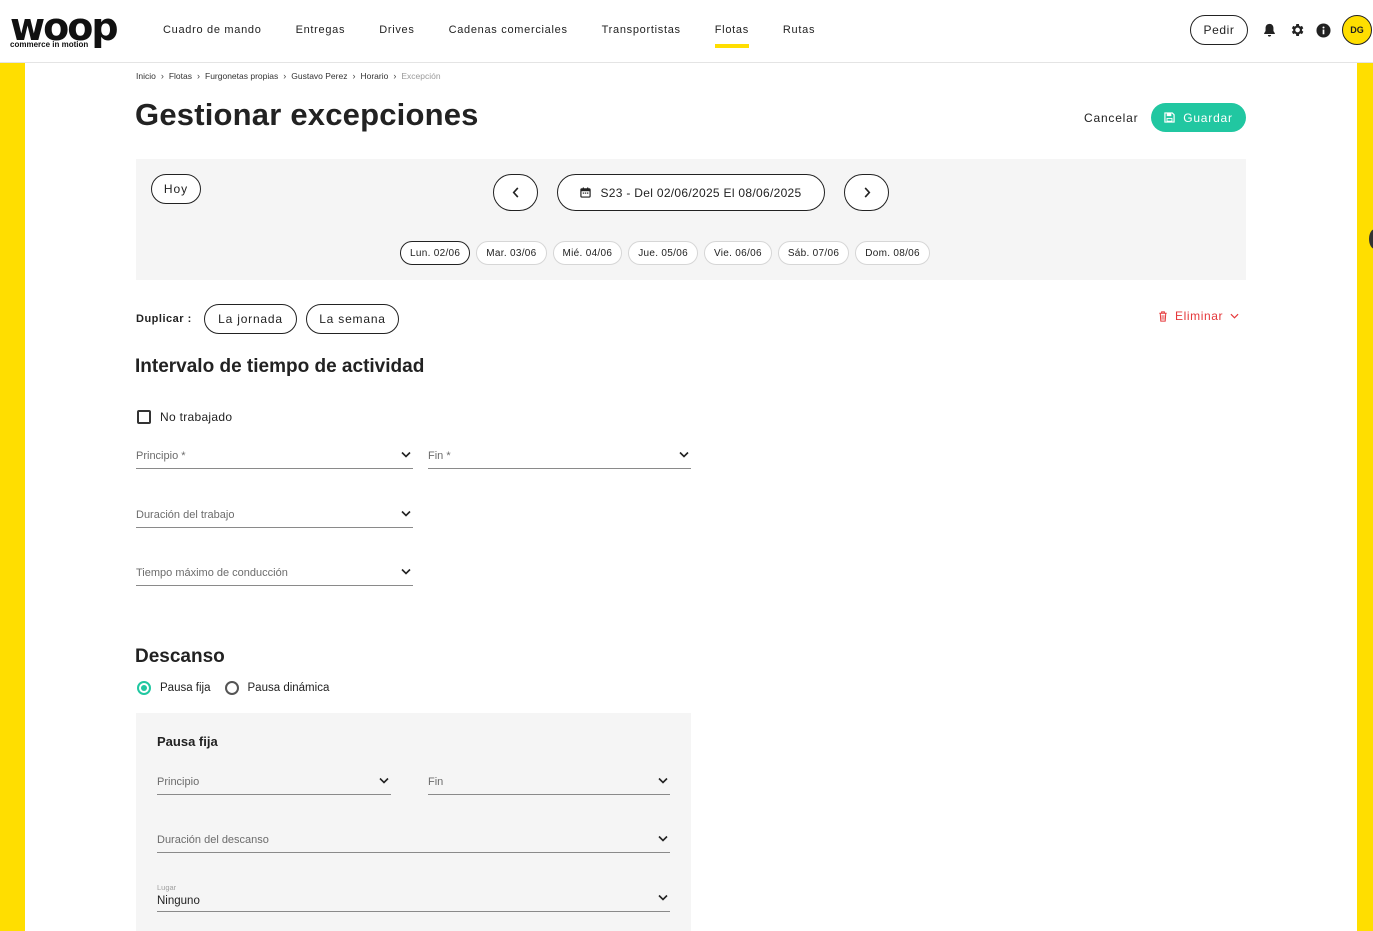 The height and width of the screenshot is (931, 1373). What do you see at coordinates (176, 189) in the screenshot?
I see `today-button: Hoy` at bounding box center [176, 189].